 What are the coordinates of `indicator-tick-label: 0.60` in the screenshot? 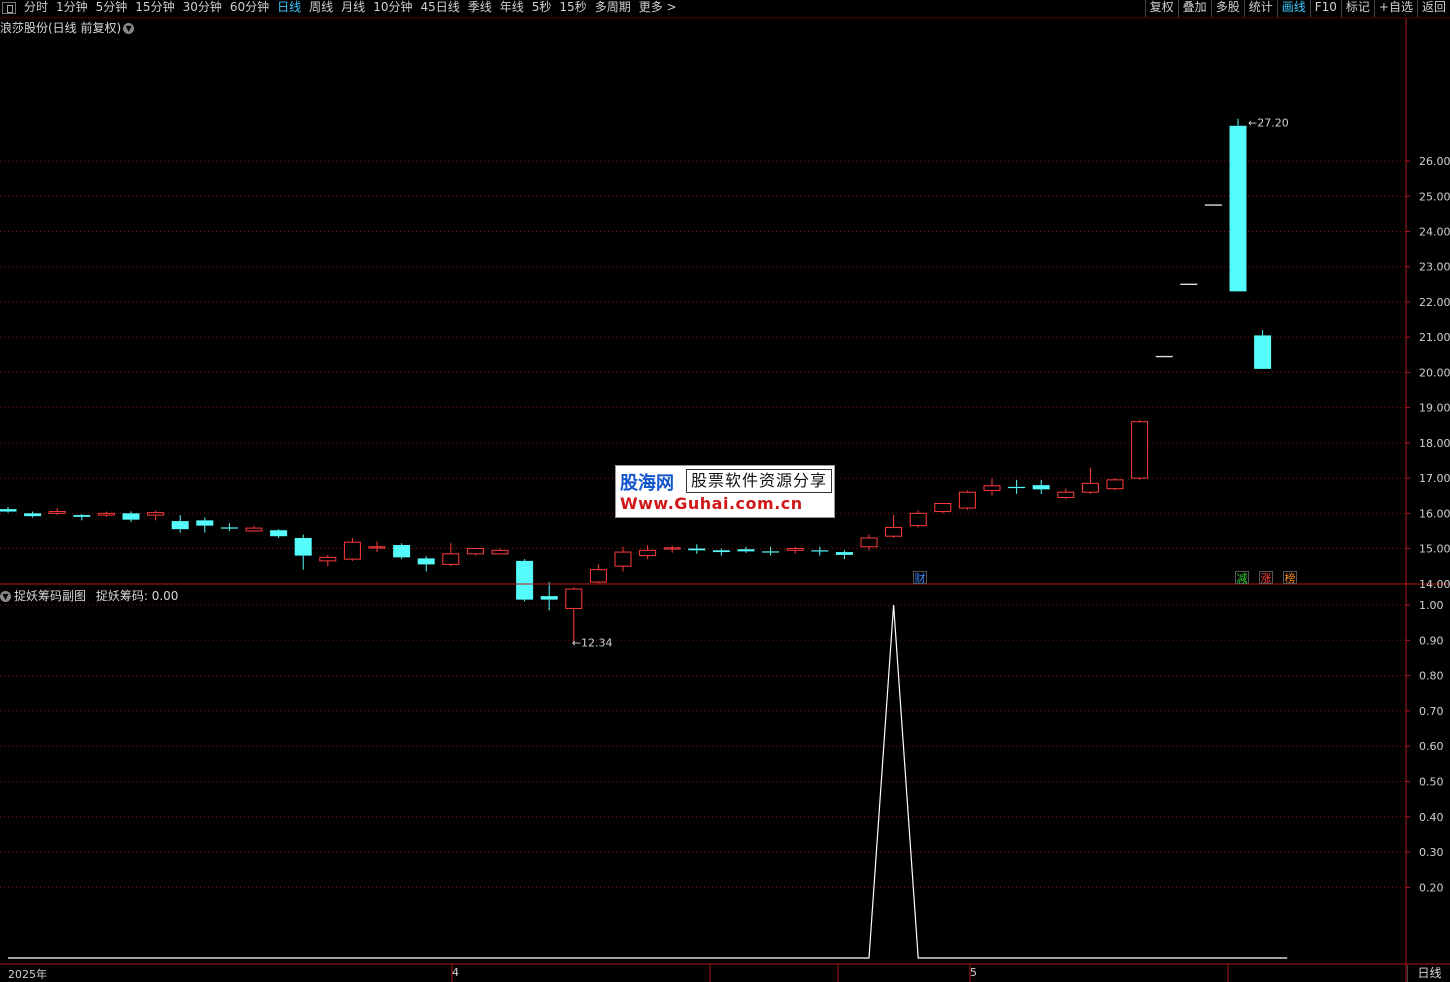 It's located at (1431, 746).